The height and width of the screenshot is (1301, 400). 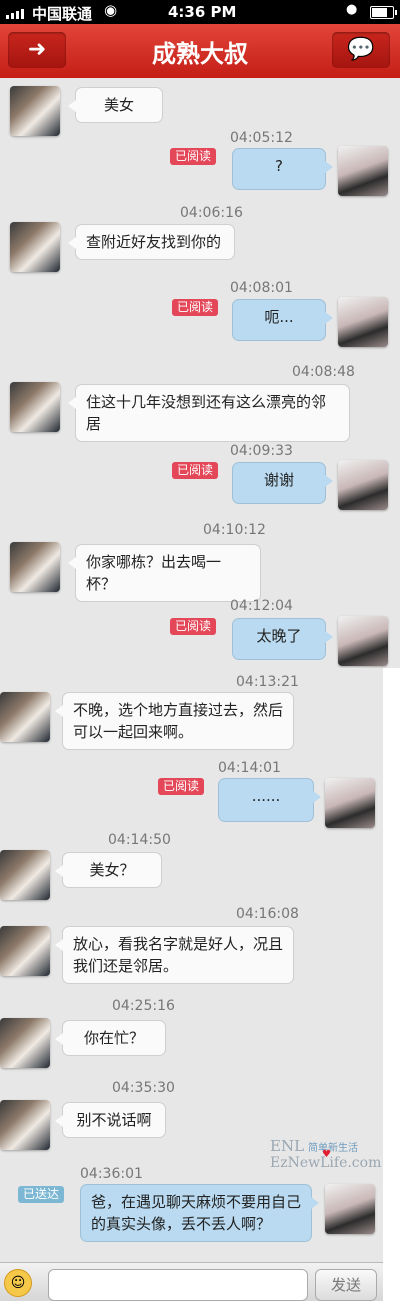 What do you see at coordinates (261, 288) in the screenshot?
I see `timestamp: 04:08:01` at bounding box center [261, 288].